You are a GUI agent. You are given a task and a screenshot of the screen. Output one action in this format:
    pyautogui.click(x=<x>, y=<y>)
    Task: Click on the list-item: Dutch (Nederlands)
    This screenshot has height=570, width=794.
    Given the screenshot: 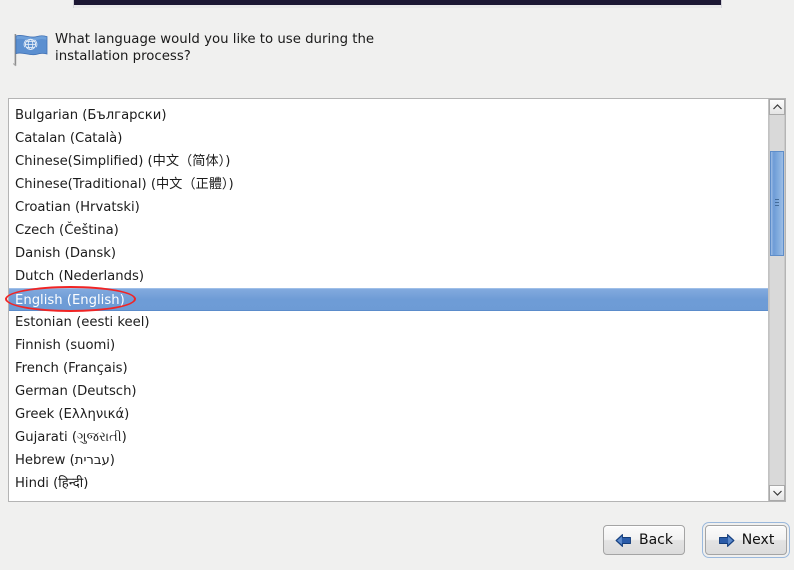 What is the action you would take?
    pyautogui.click(x=388, y=276)
    